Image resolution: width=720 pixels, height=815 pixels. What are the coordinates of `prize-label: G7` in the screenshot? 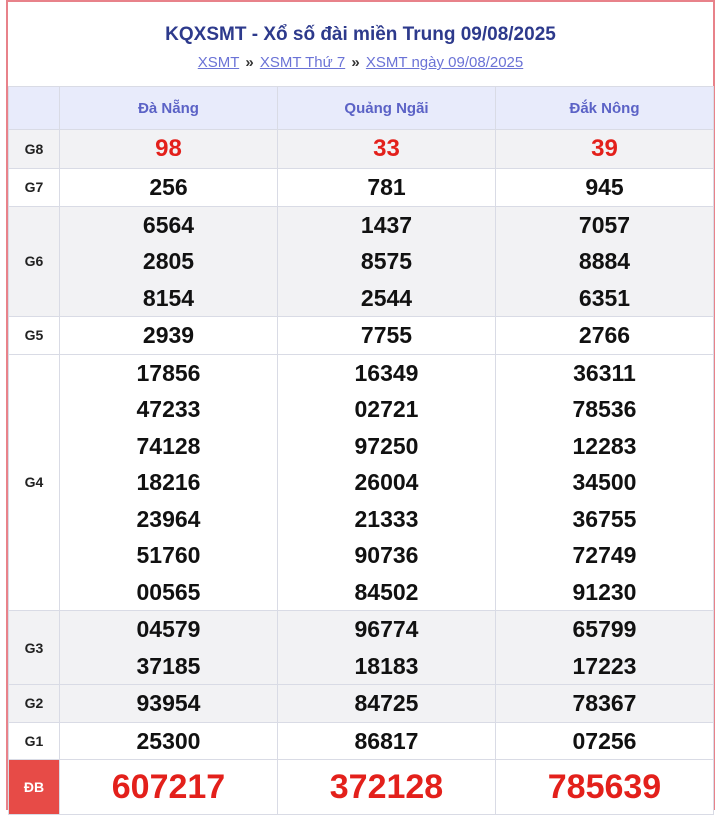 It's located at (34, 187).